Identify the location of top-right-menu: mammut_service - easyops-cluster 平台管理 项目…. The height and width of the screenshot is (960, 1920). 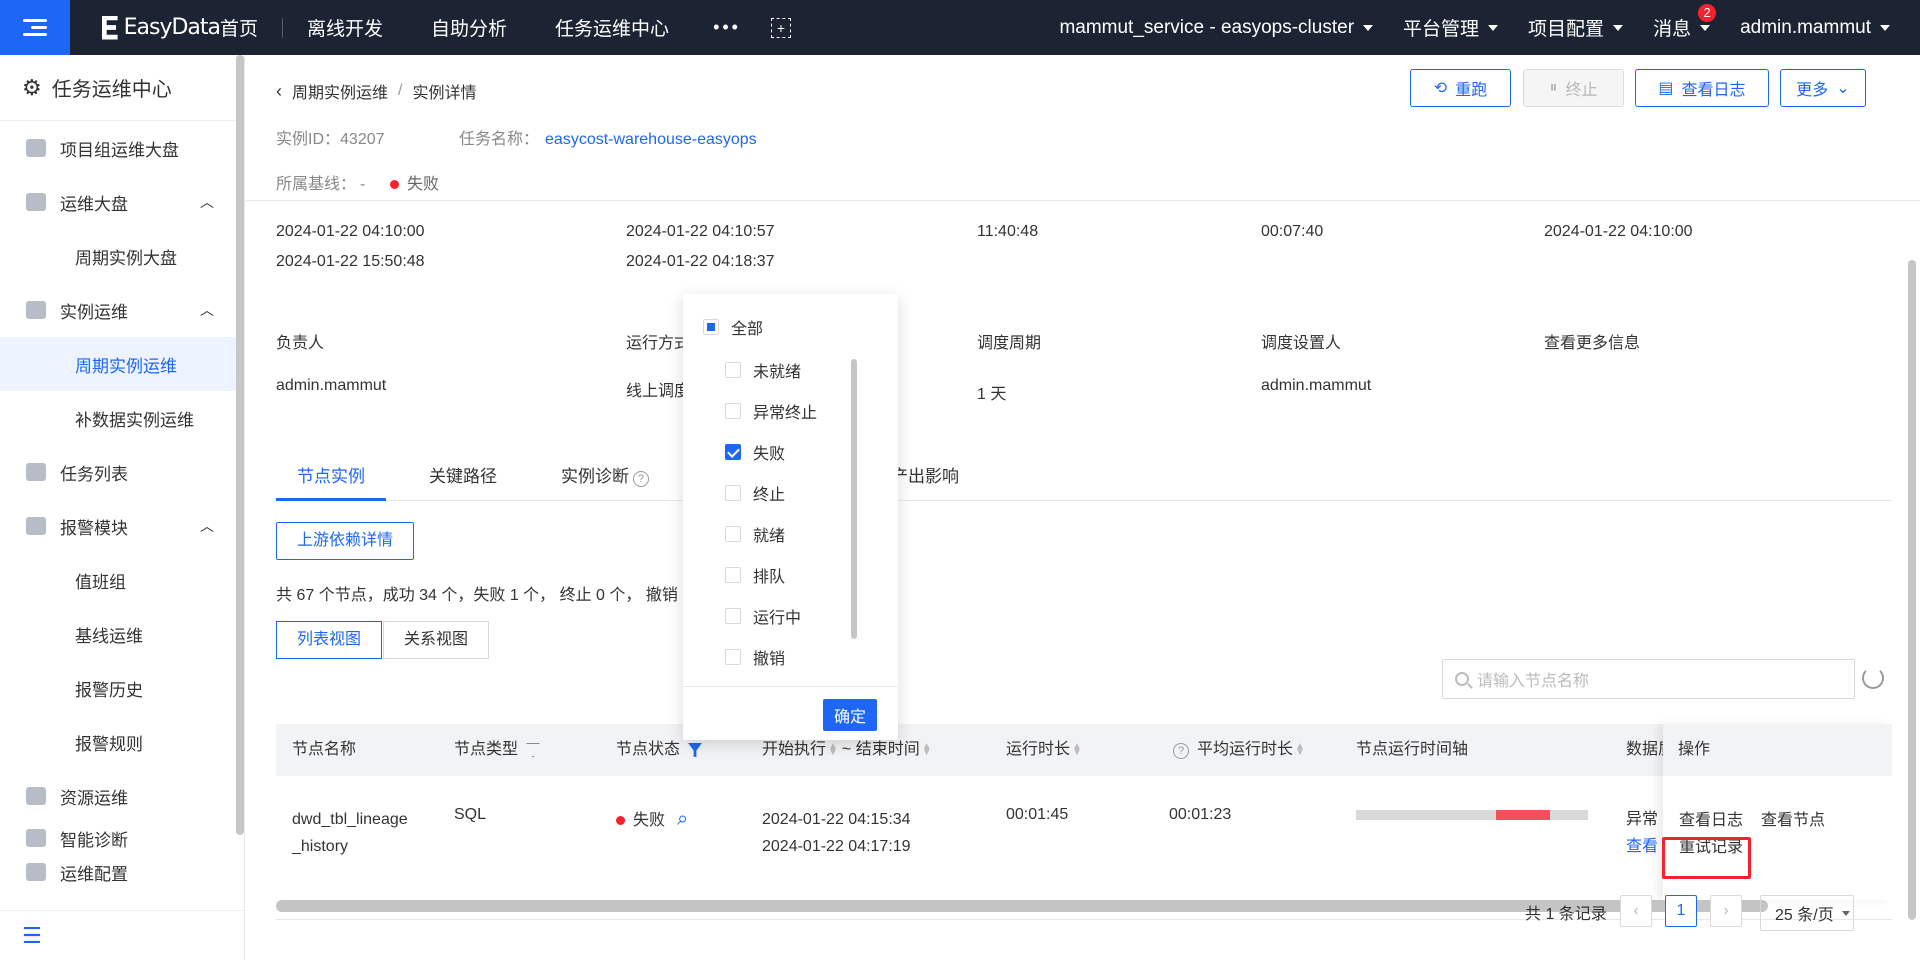
(1489, 27).